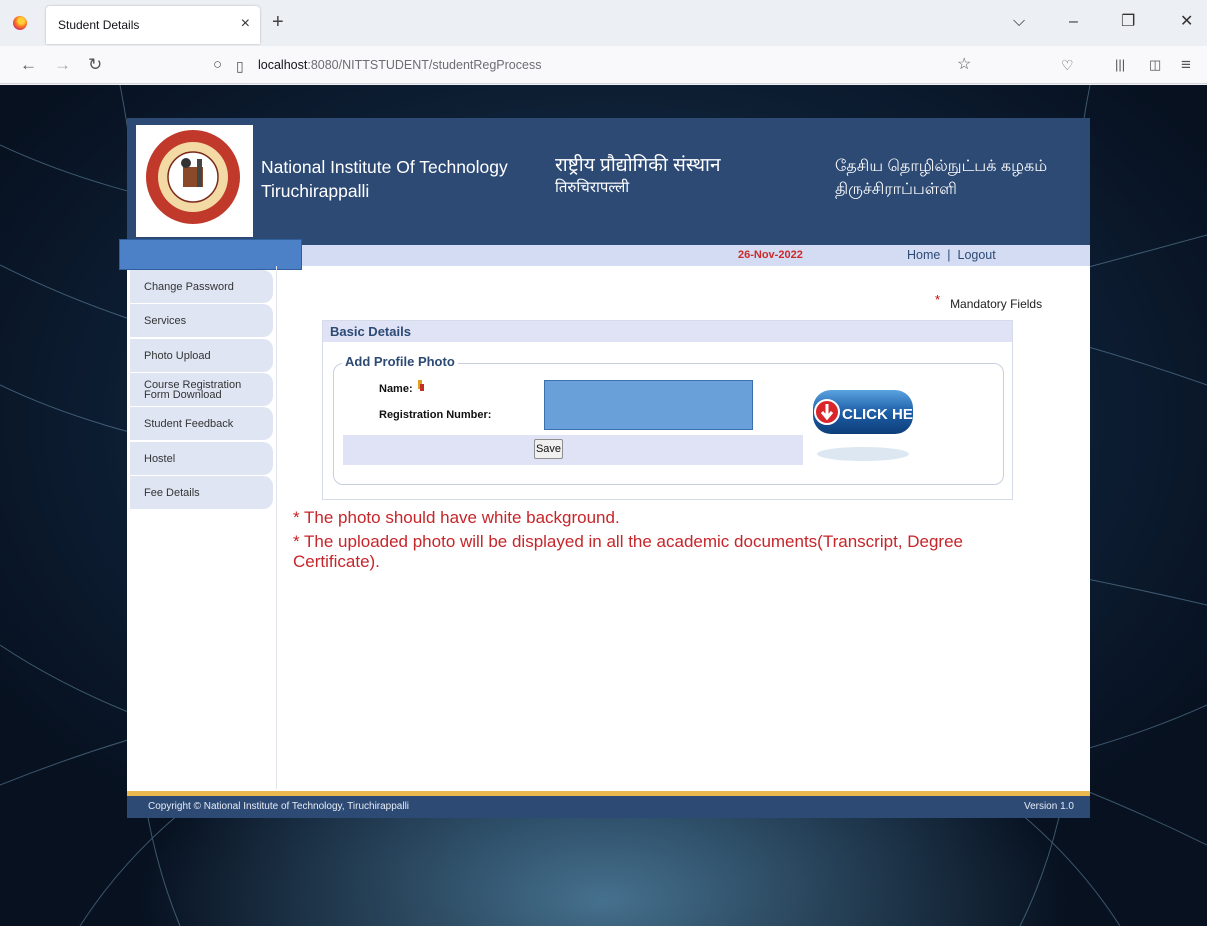 The height and width of the screenshot is (926, 1207). I want to click on redacted-student-info, so click(648, 405).